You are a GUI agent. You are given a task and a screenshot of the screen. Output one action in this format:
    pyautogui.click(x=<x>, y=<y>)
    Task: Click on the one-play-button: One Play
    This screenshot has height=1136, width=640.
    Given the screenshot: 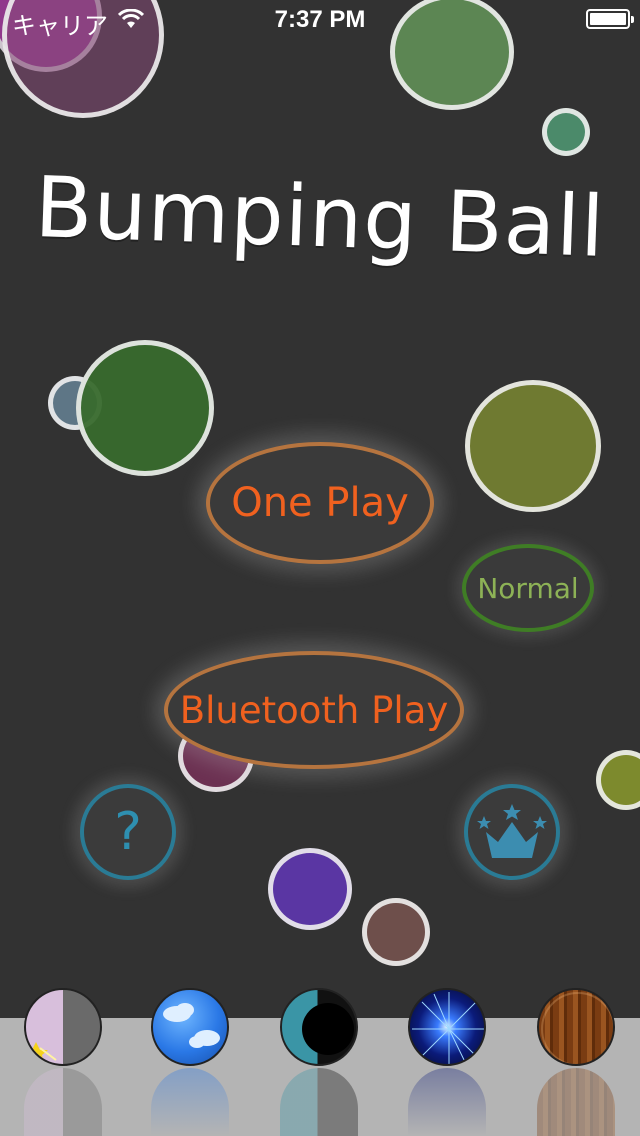 What is the action you would take?
    pyautogui.click(x=320, y=503)
    